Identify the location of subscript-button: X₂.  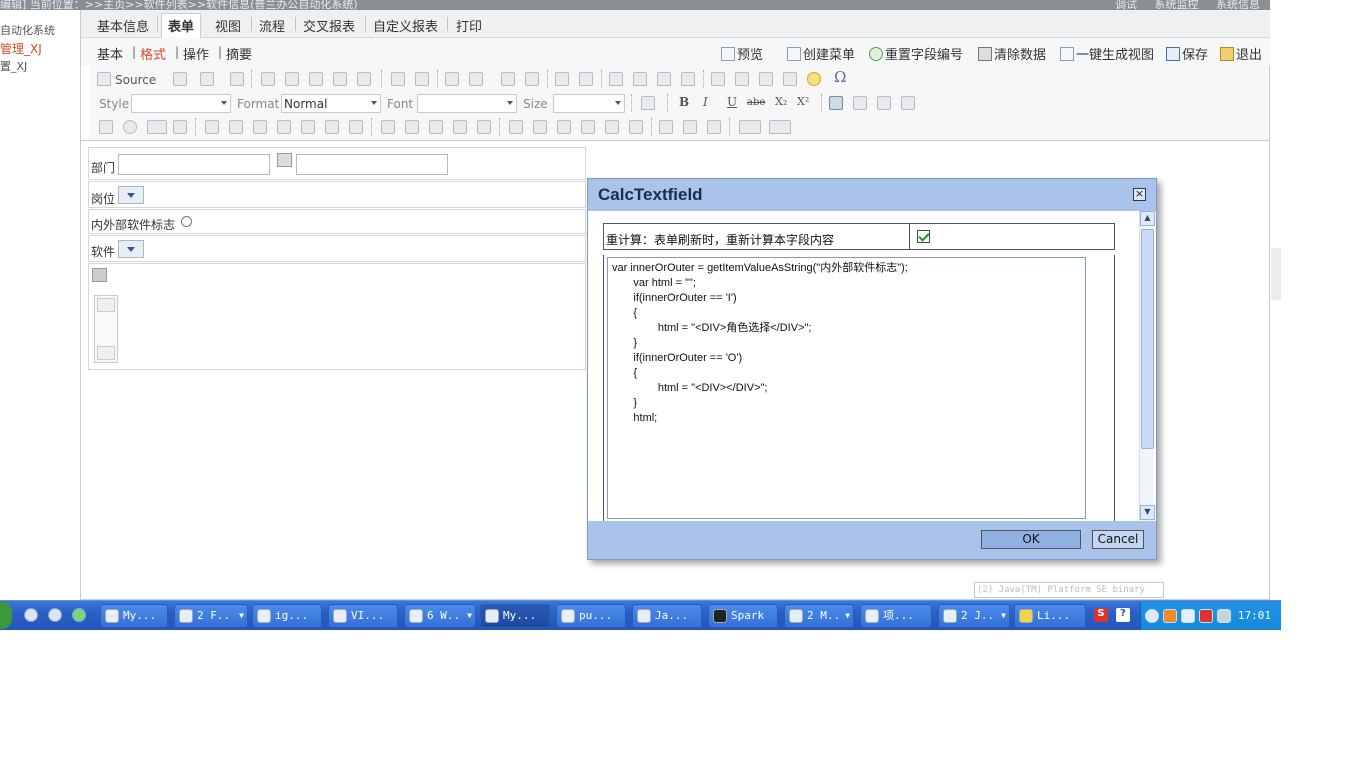
(781, 101).